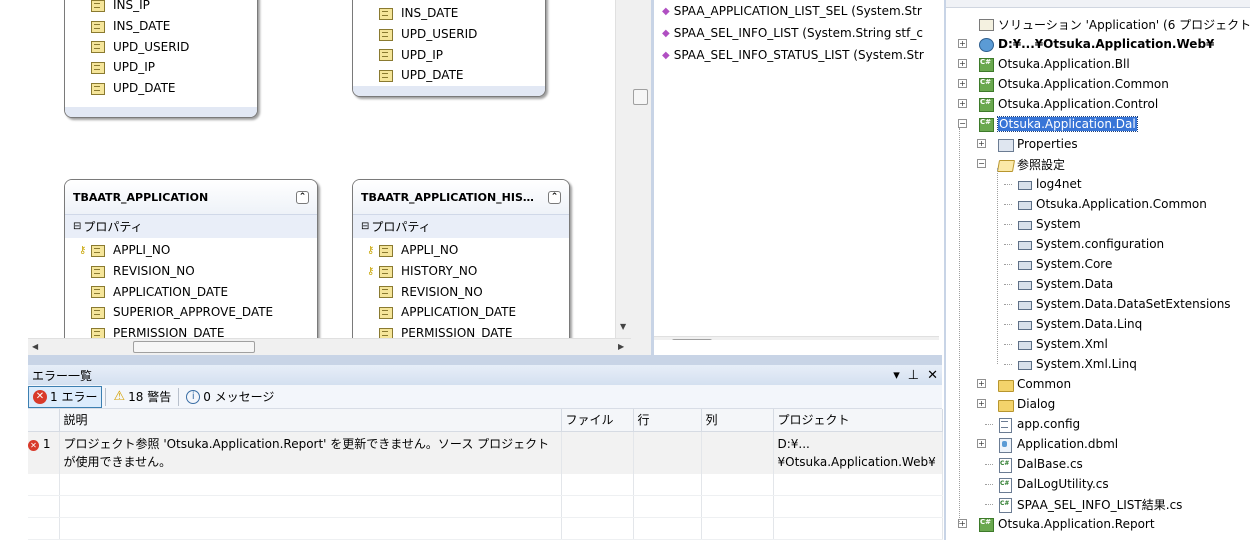 This screenshot has width=1250, height=540. I want to click on tree-item: SPAA_SEL_INFO_LIST結果.cs, so click(1089, 504).